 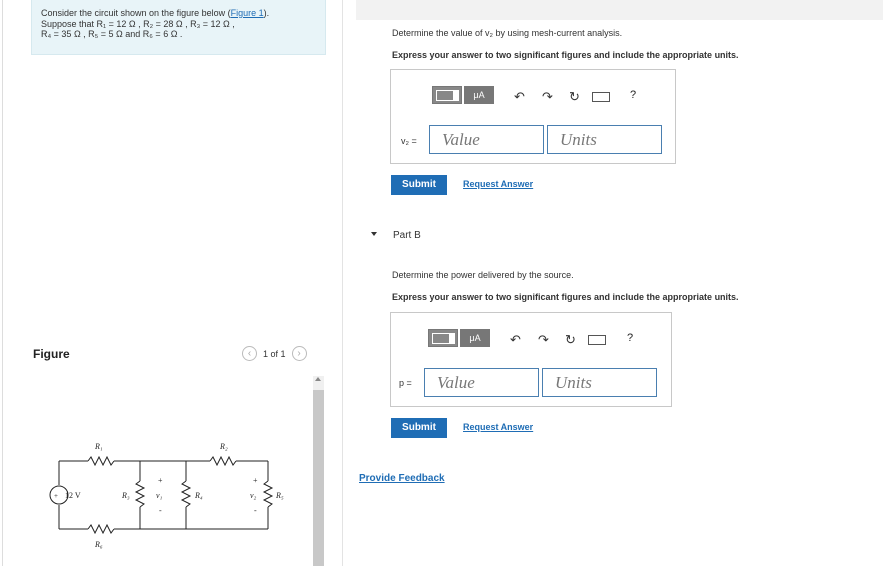 I want to click on part-b-collapse-icon, so click(x=374, y=234).